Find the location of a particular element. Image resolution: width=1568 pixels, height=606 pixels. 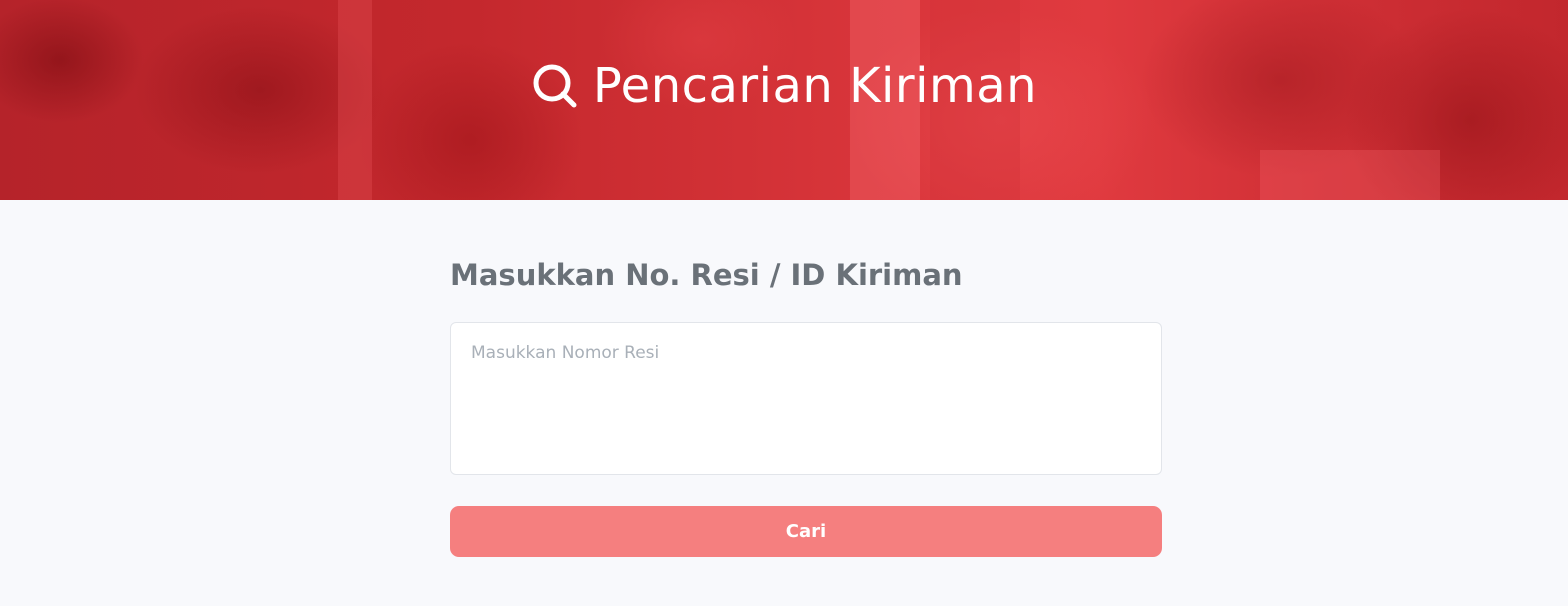

page-title-text: Pencarian Kiriman is located at coordinates (815, 86).